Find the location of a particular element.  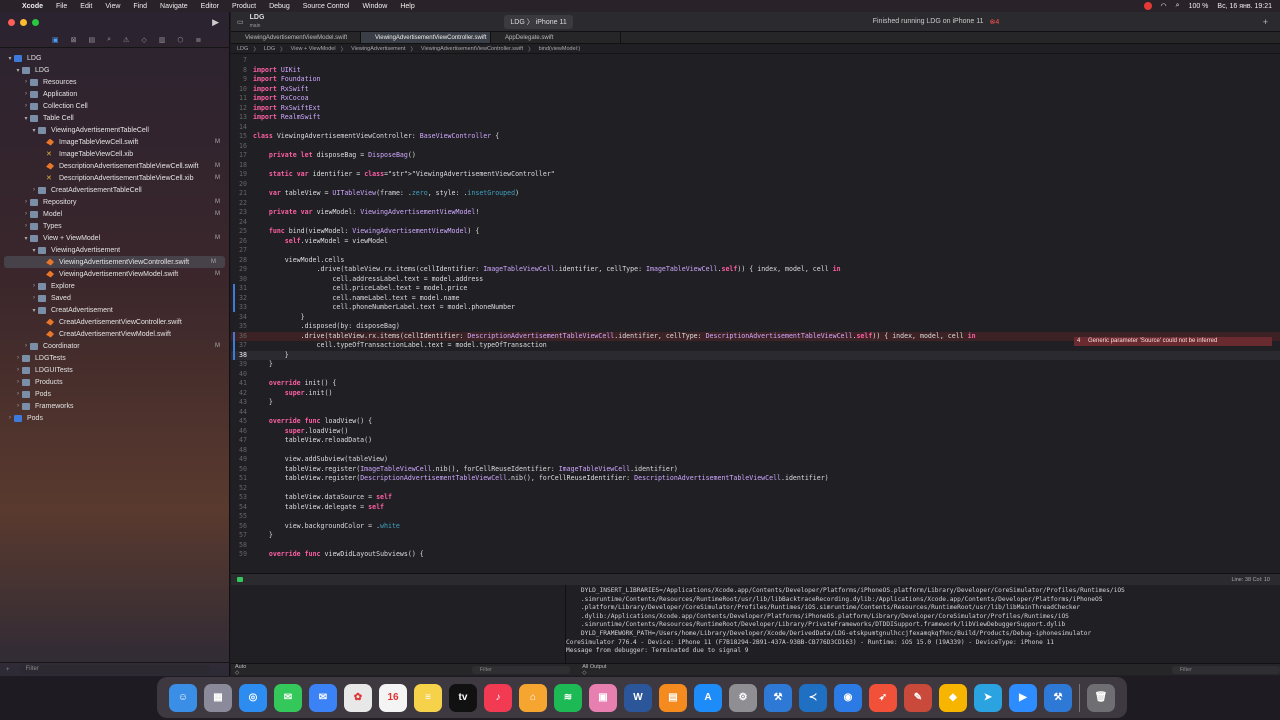

issue-icon: ⚠ is located at coordinates (126, 40).